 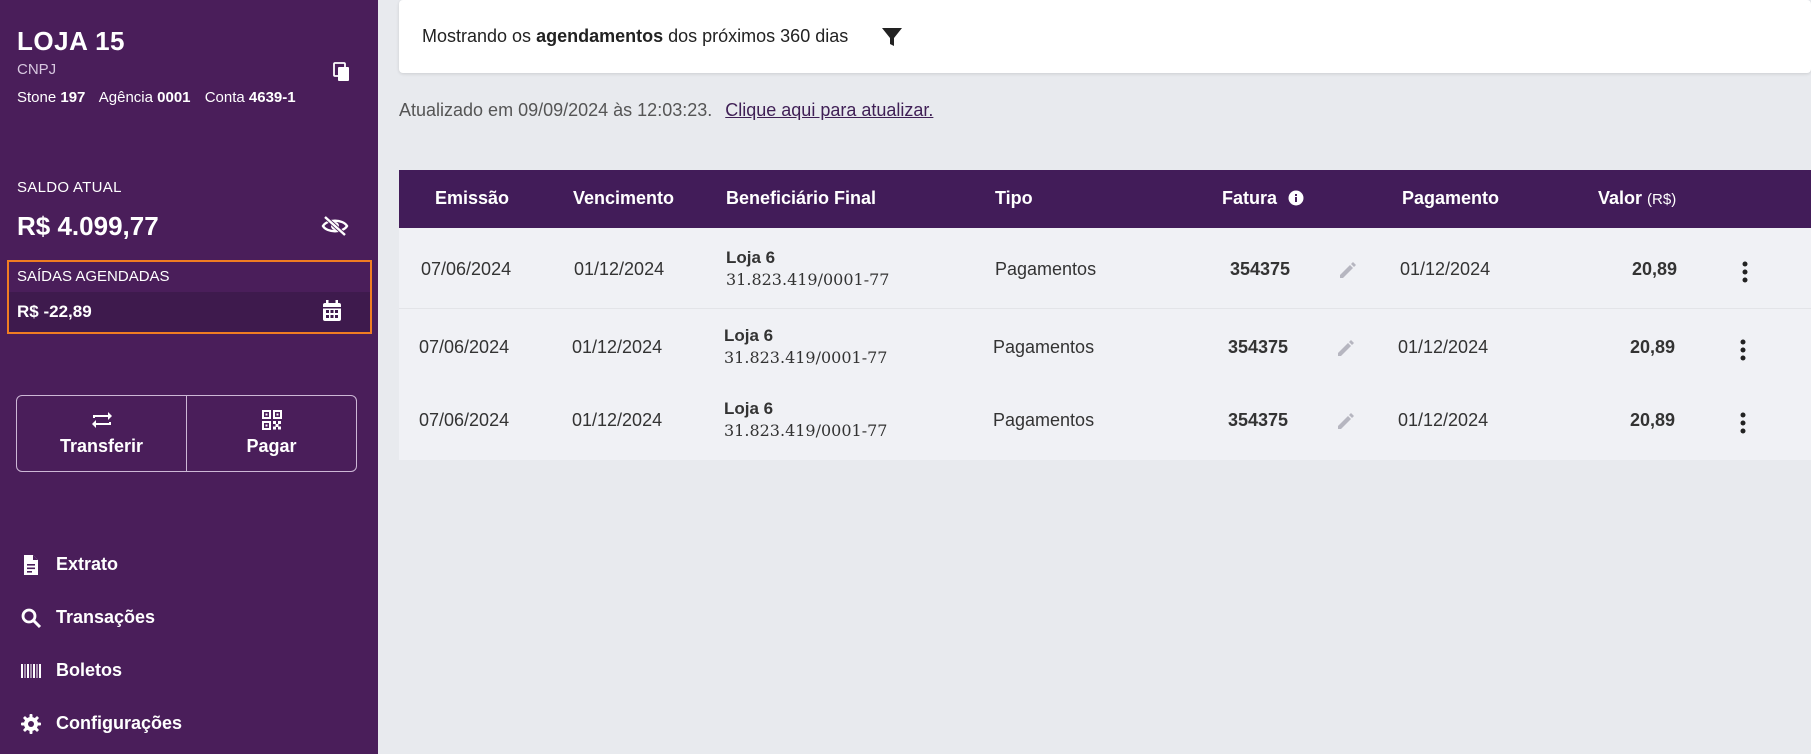 I want to click on last-updated-text: Atualizado em 09/09/2024 às 12:03:23., so click(x=556, y=110).